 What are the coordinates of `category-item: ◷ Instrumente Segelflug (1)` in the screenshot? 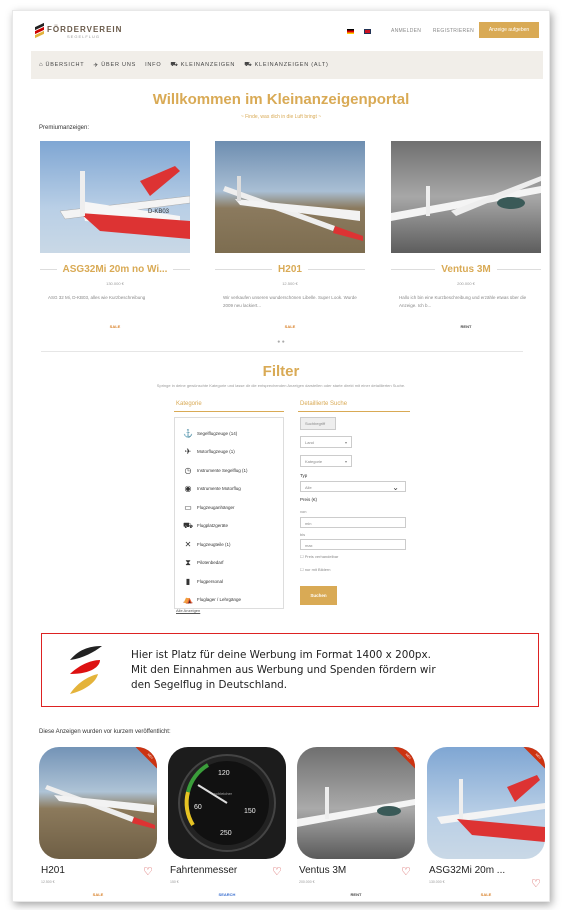 It's located at (229, 470).